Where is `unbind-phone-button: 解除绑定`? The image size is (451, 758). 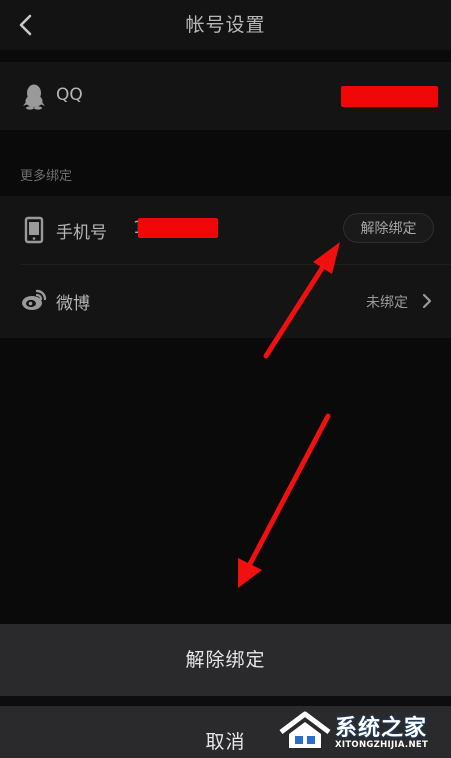 unbind-phone-button: 解除绑定 is located at coordinates (388, 228).